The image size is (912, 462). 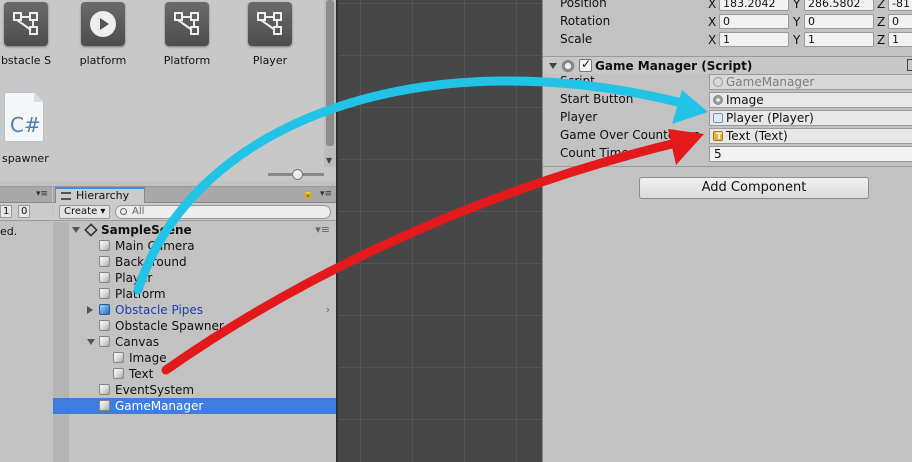 I want to click on chevron-right-icon: ›, so click(x=328, y=310).